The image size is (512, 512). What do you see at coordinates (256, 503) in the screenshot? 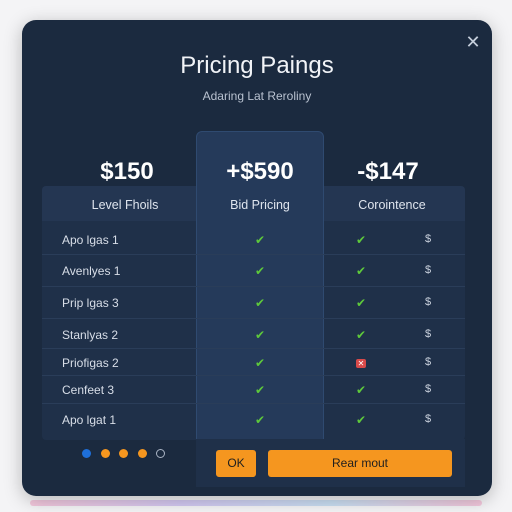
I see `modal-shadow-glow` at bounding box center [256, 503].